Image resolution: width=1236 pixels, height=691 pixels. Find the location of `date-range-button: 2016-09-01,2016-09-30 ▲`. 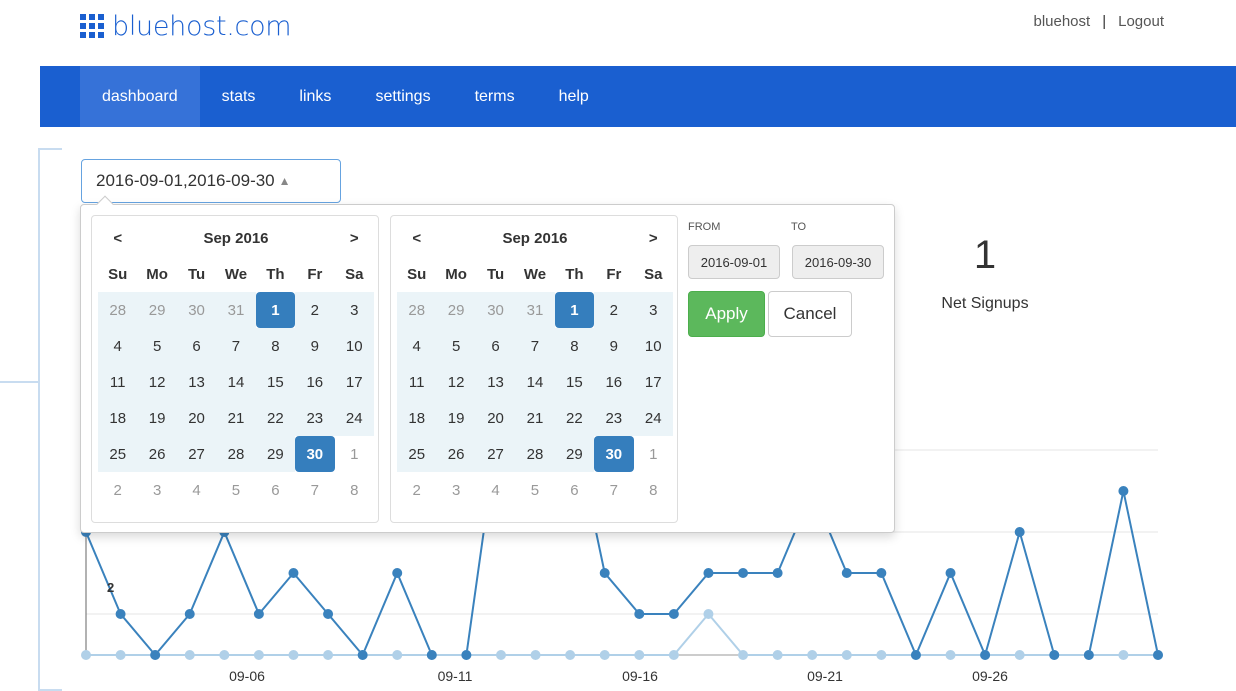

date-range-button: 2016-09-01,2016-09-30 ▲ is located at coordinates (211, 181).